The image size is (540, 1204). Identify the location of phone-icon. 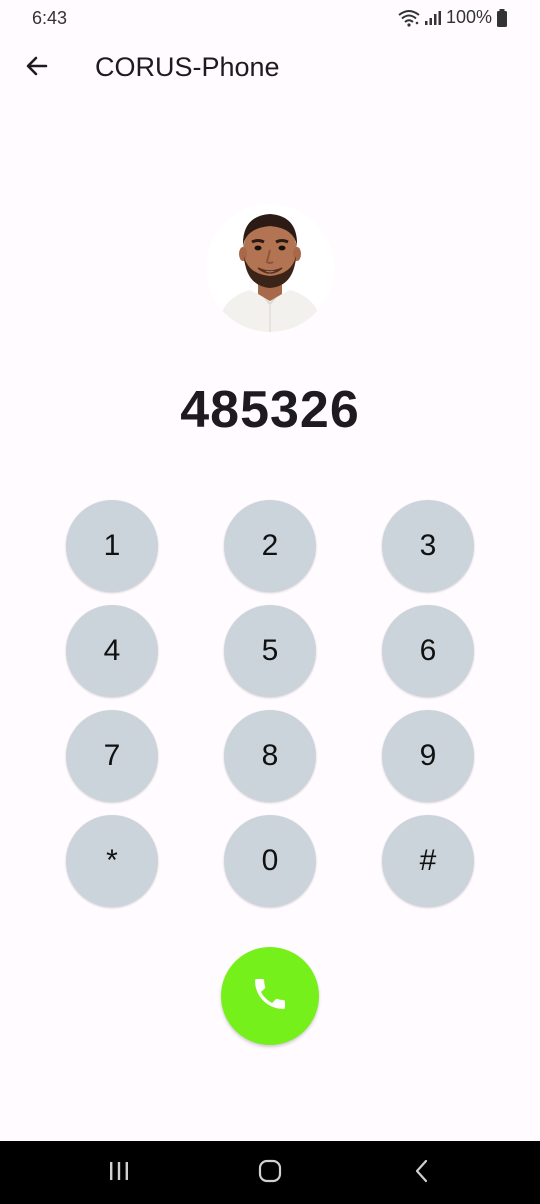
(270, 996).